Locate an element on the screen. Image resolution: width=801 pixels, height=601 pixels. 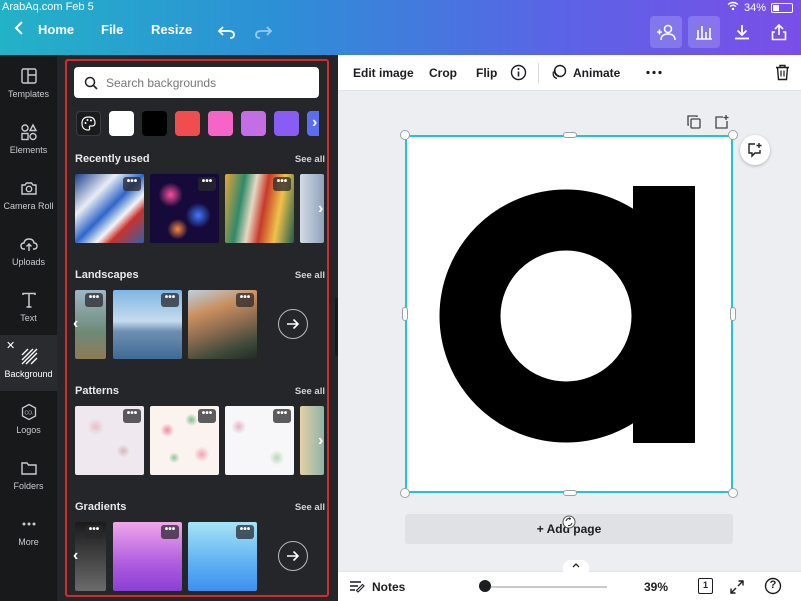
color-palette-button is located at coordinates (88, 123).